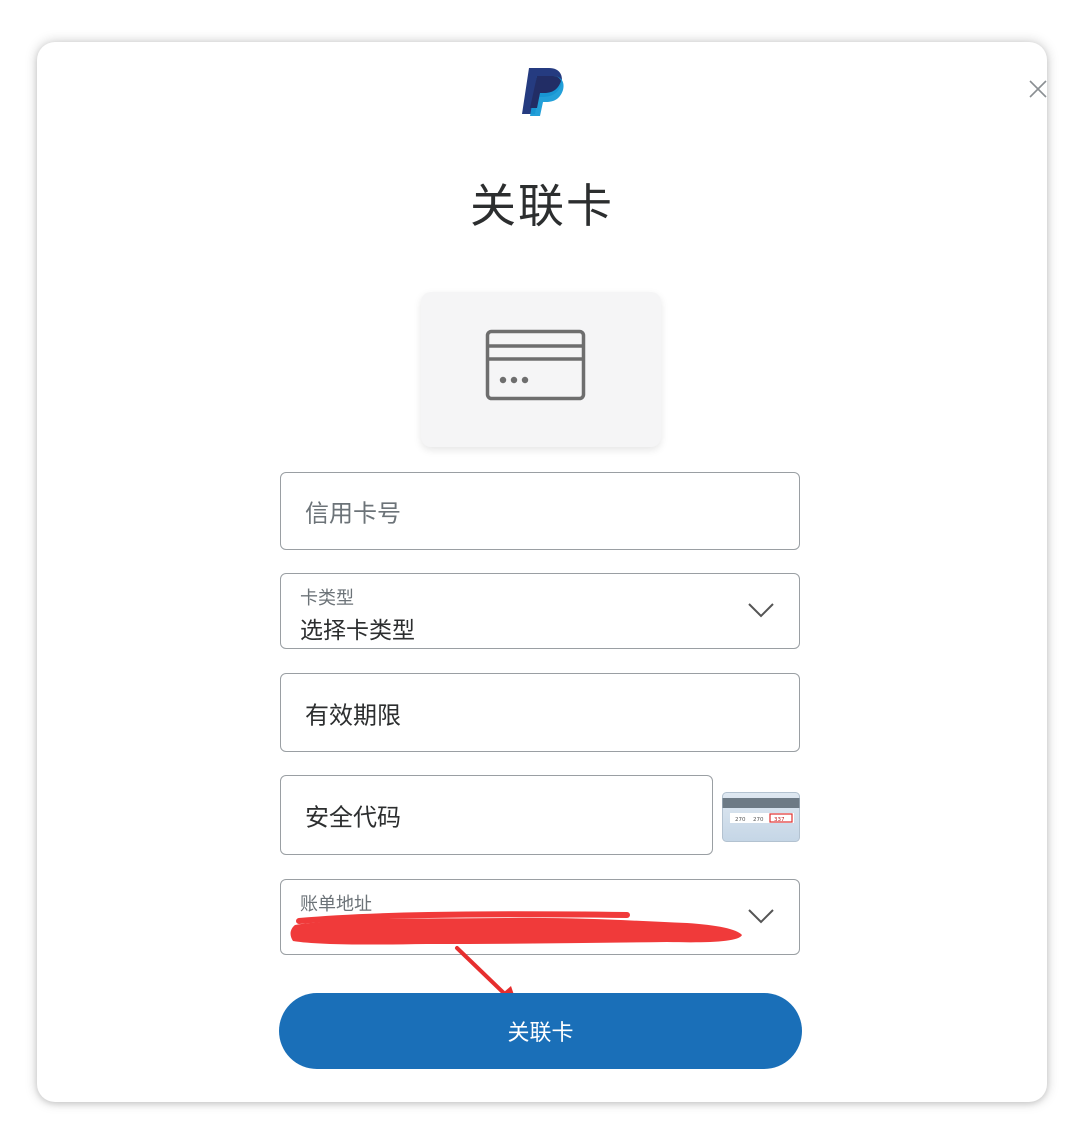 This screenshot has height=1138, width=1080. I want to click on card-illustration, so click(541, 369).